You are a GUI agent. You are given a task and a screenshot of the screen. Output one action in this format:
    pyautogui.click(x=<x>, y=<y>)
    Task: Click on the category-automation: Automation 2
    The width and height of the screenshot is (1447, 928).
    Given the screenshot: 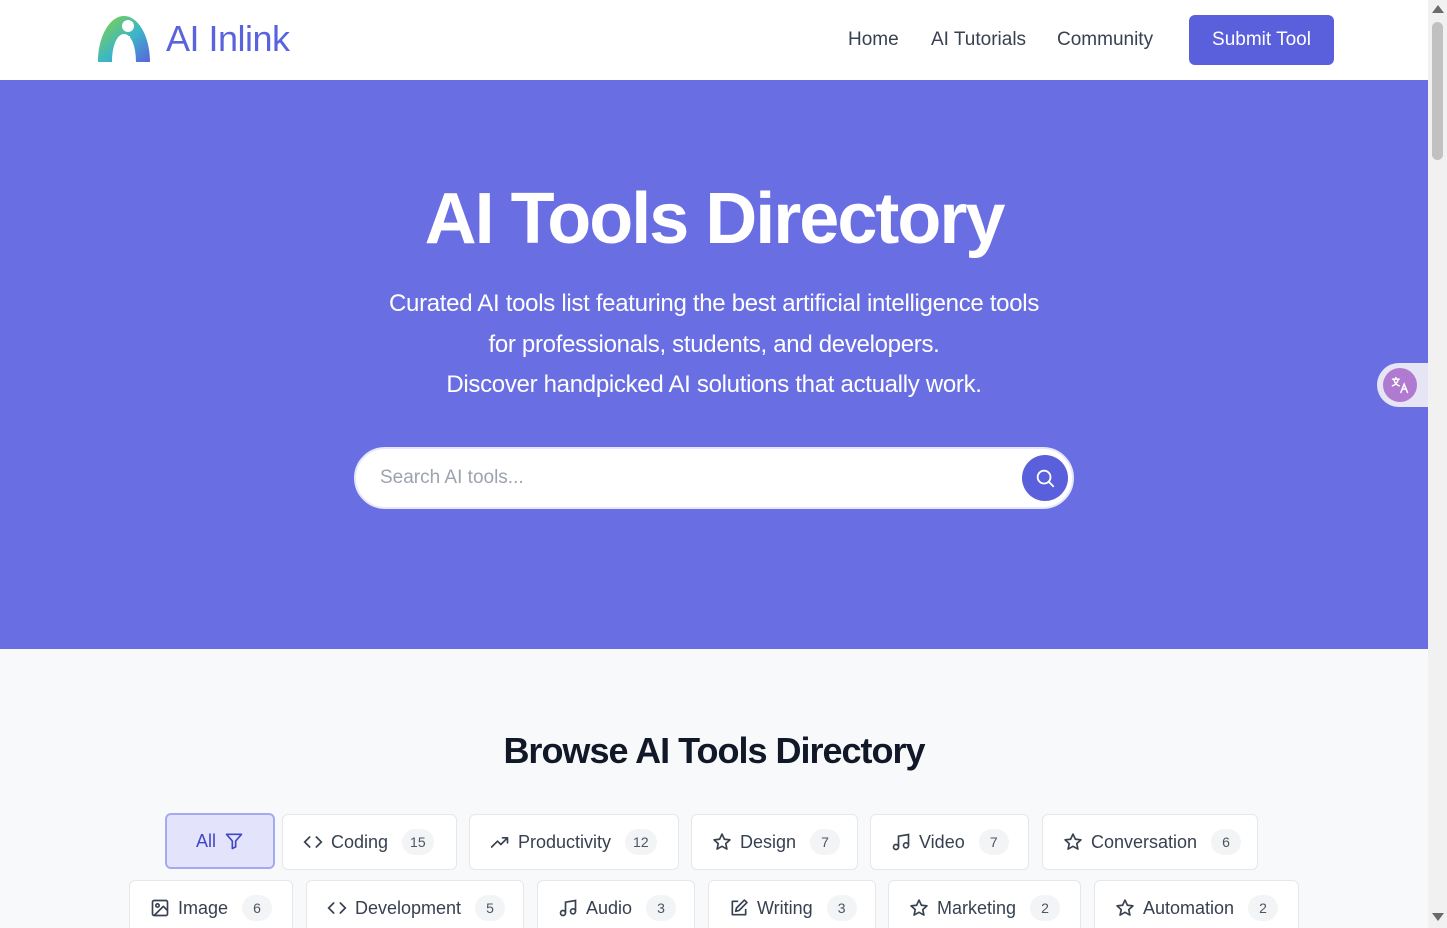 What is the action you would take?
    pyautogui.click(x=1196, y=904)
    